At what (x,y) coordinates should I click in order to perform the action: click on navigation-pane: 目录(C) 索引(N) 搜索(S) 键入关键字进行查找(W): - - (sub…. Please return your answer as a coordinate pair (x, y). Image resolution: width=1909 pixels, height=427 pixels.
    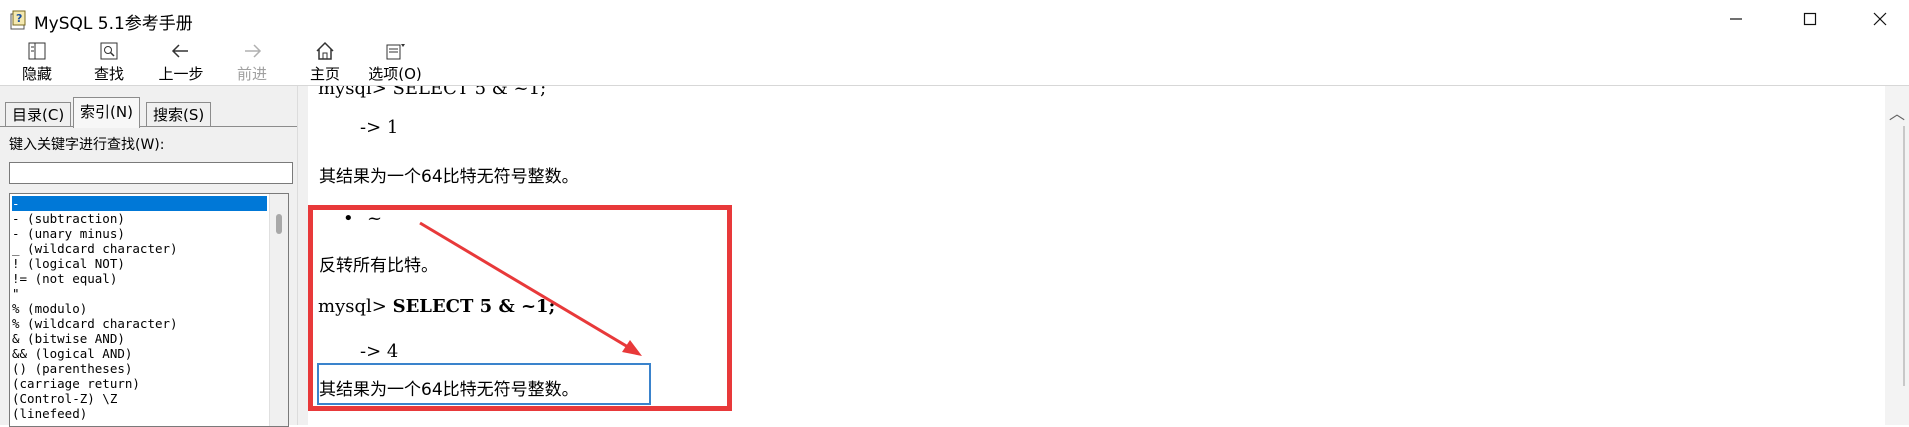
    Looking at the image, I should click on (148, 256).